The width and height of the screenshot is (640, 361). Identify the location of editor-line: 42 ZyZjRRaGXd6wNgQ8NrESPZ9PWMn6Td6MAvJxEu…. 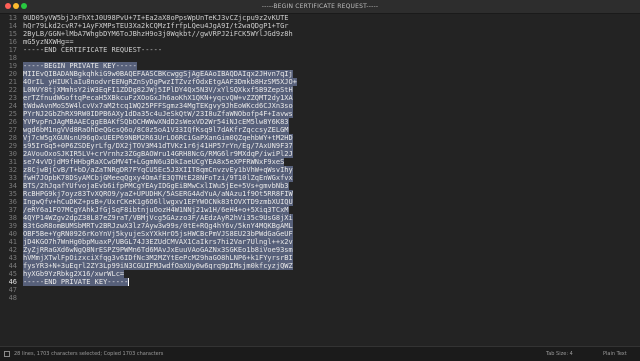
(320, 250).